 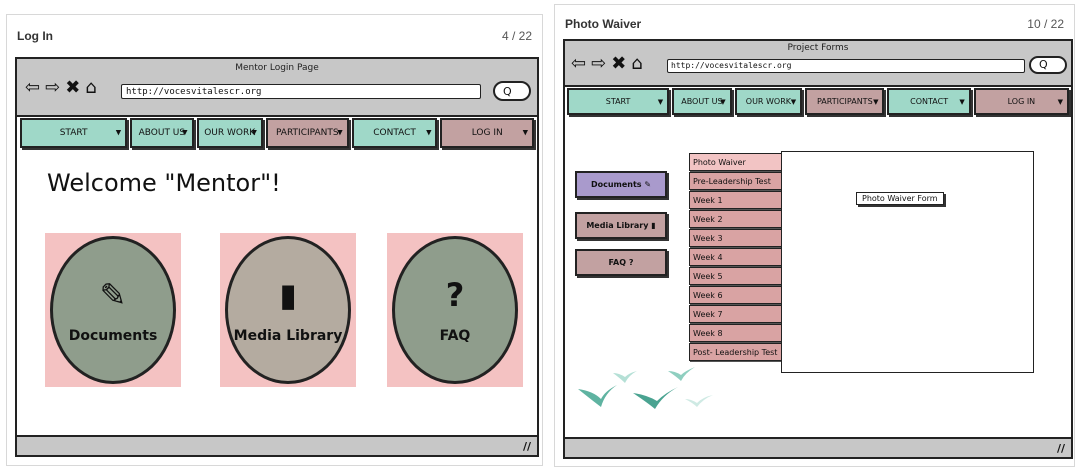 I want to click on welcome-heading: Welcome "Mentor"!, so click(x=164, y=183).